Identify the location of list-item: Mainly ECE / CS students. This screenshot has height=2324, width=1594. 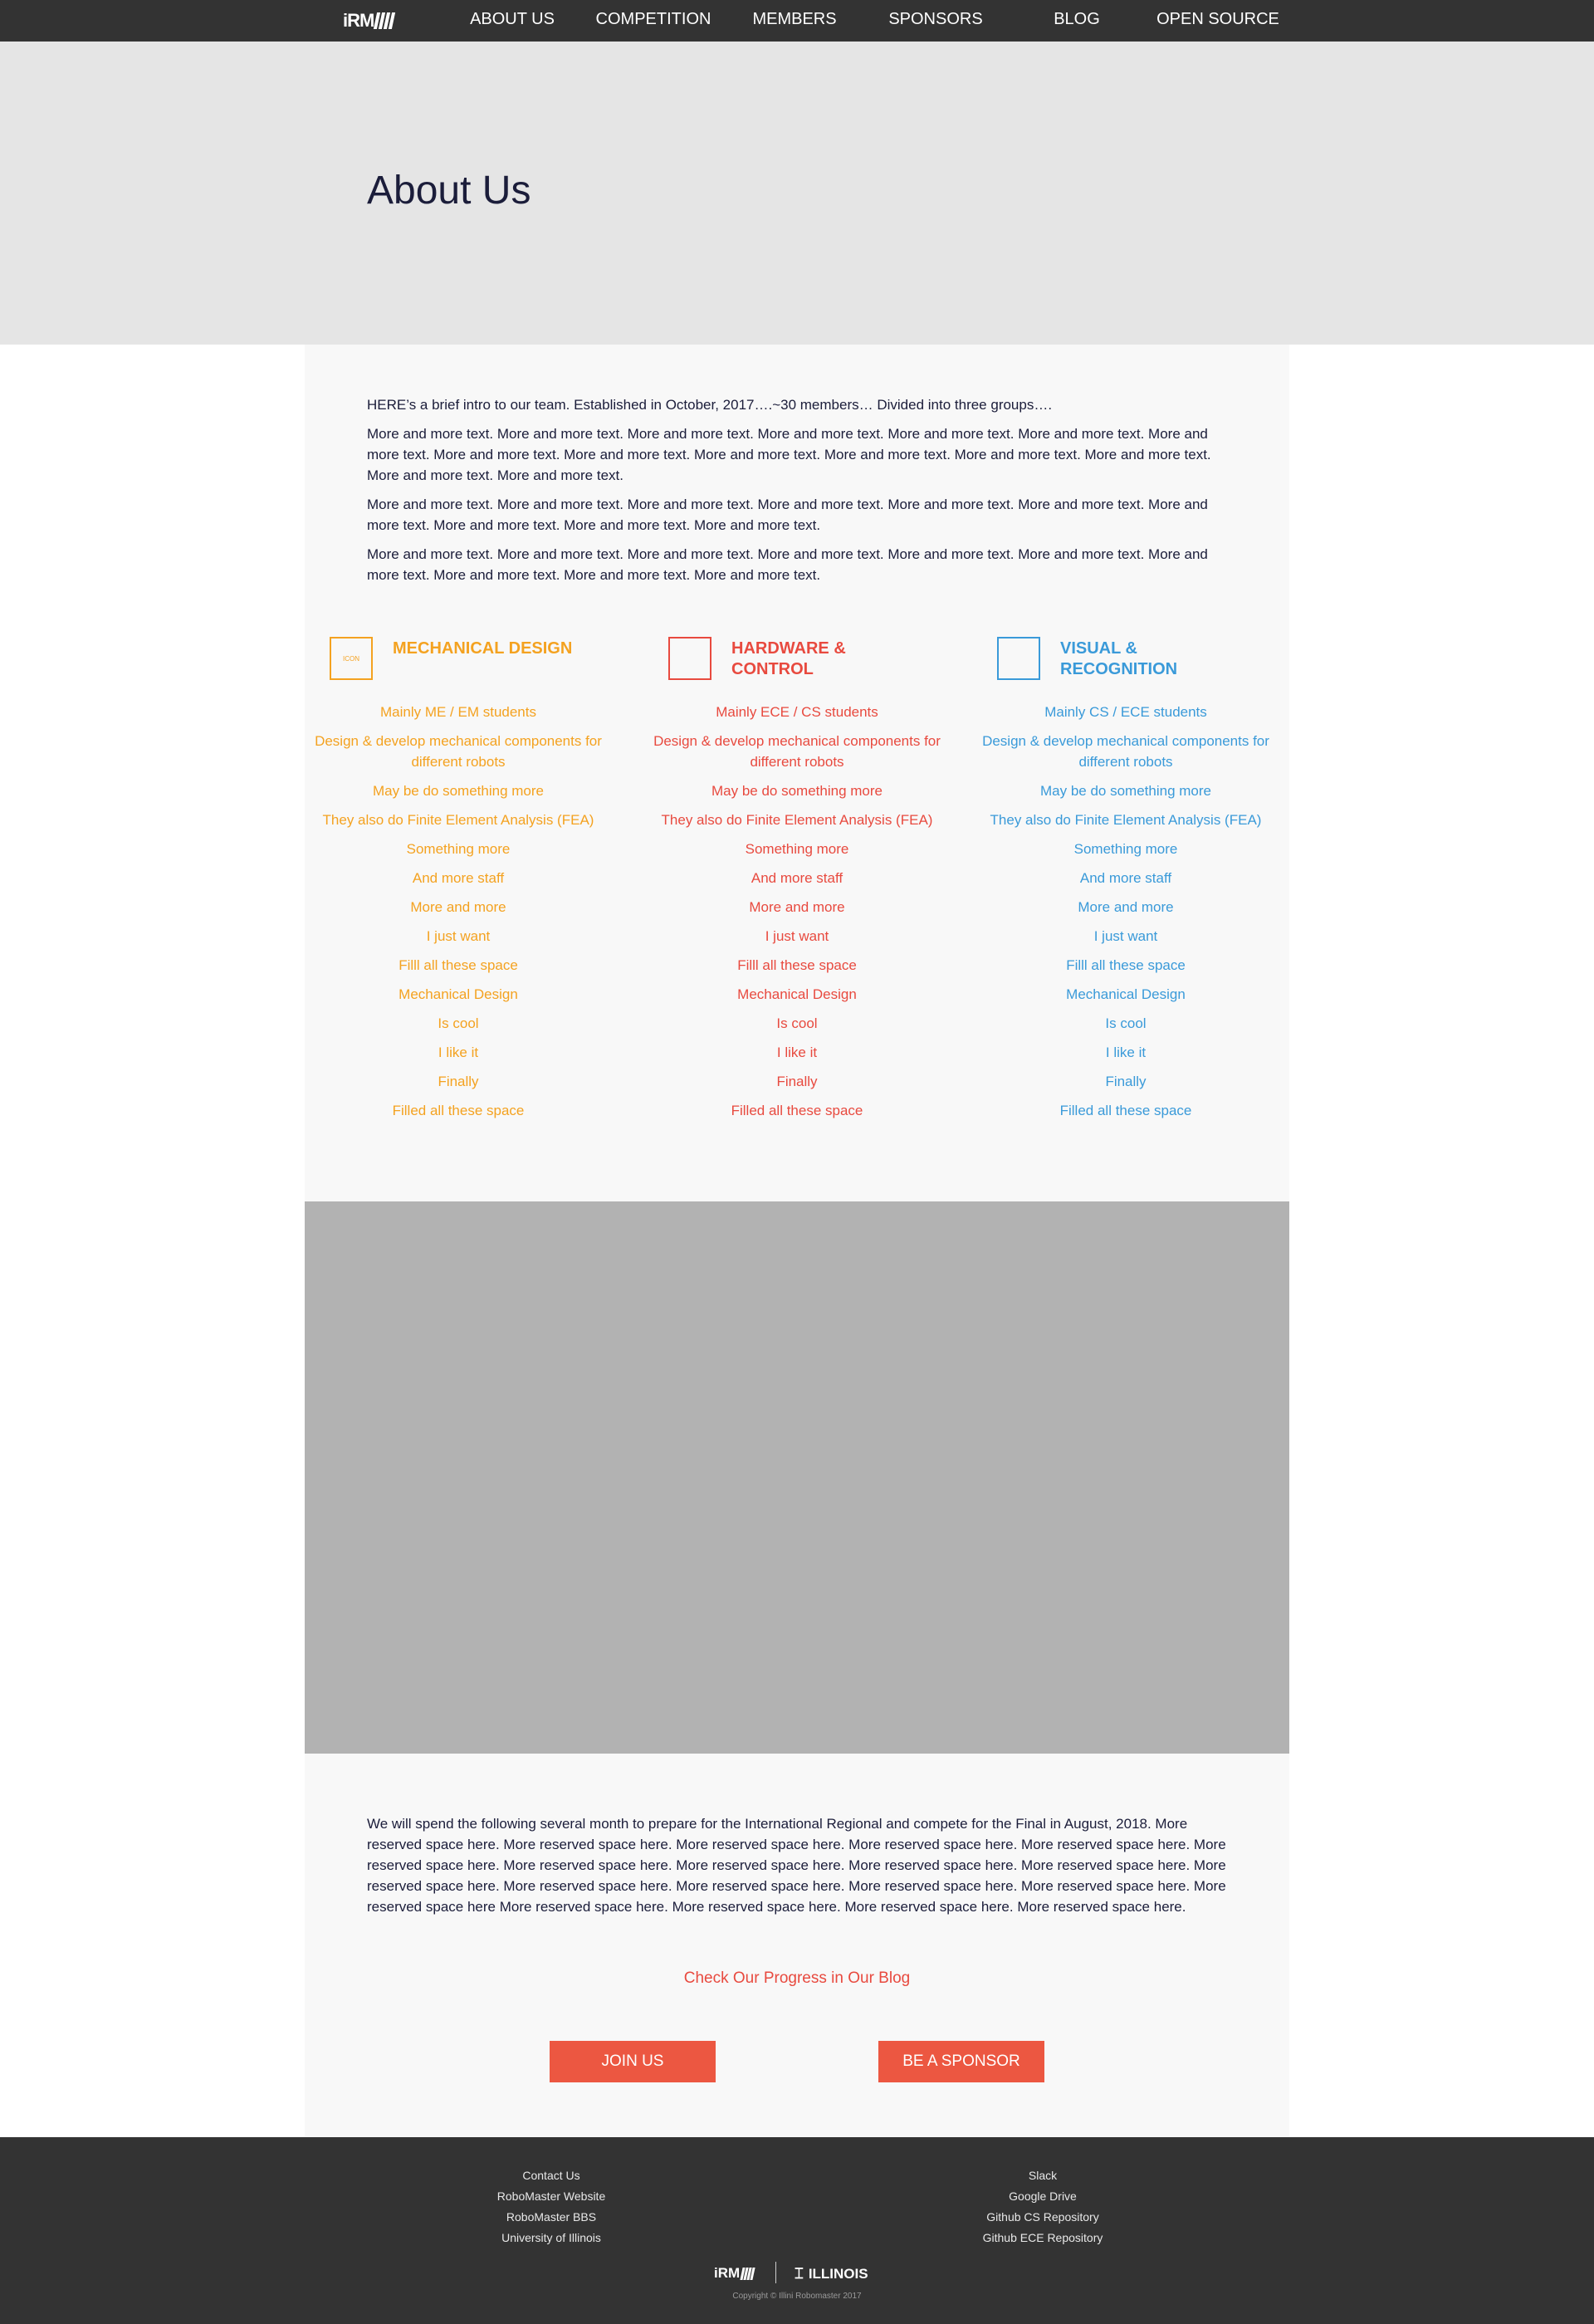
(797, 712).